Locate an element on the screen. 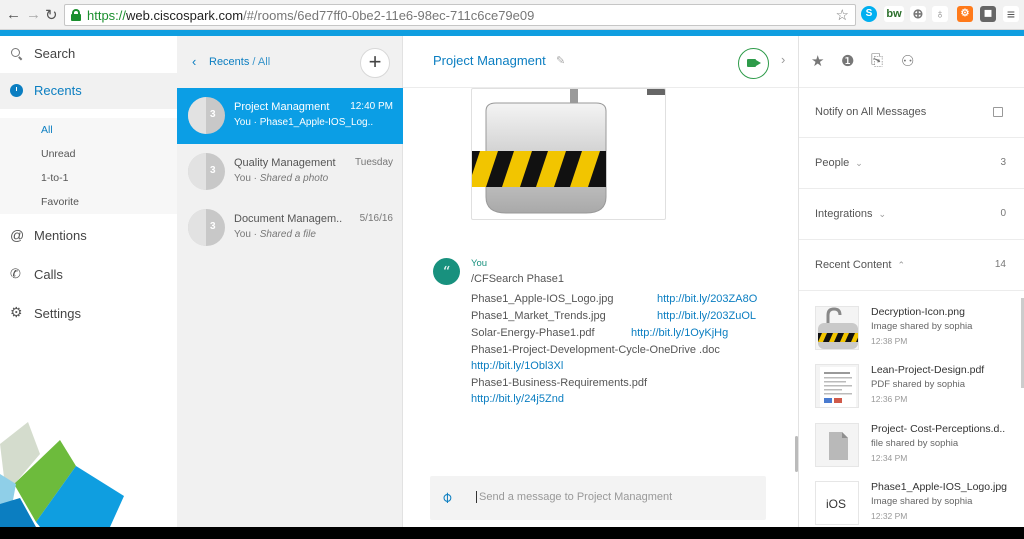  star-icon: ★ is located at coordinates (817, 61).